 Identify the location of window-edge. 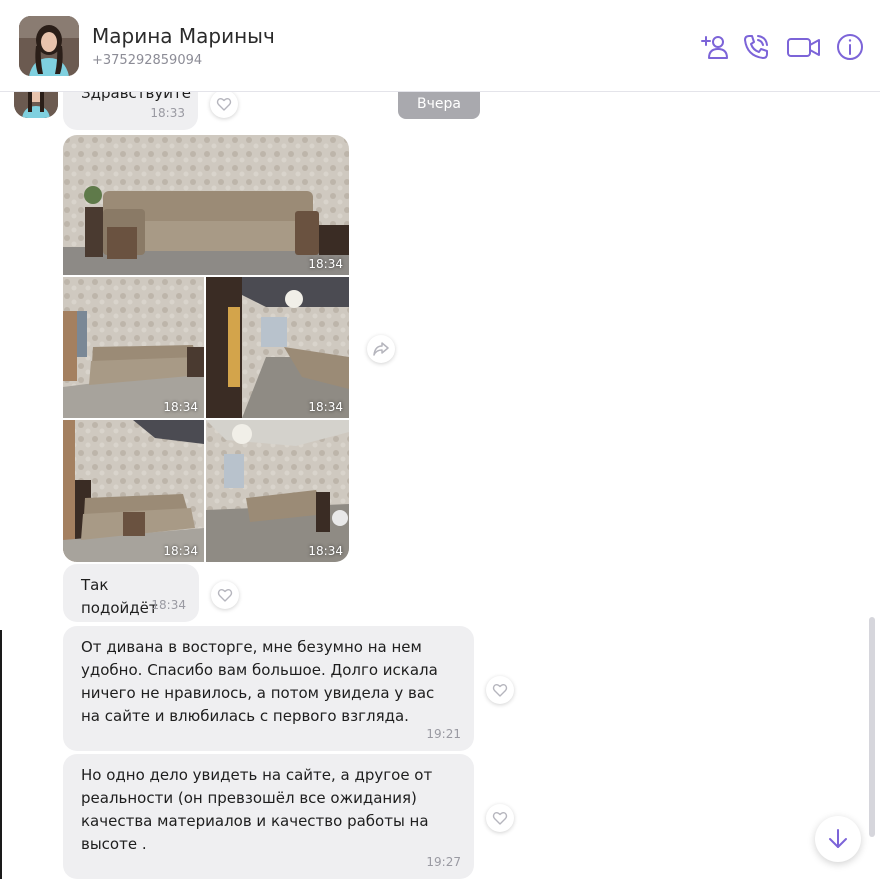
(1, 754).